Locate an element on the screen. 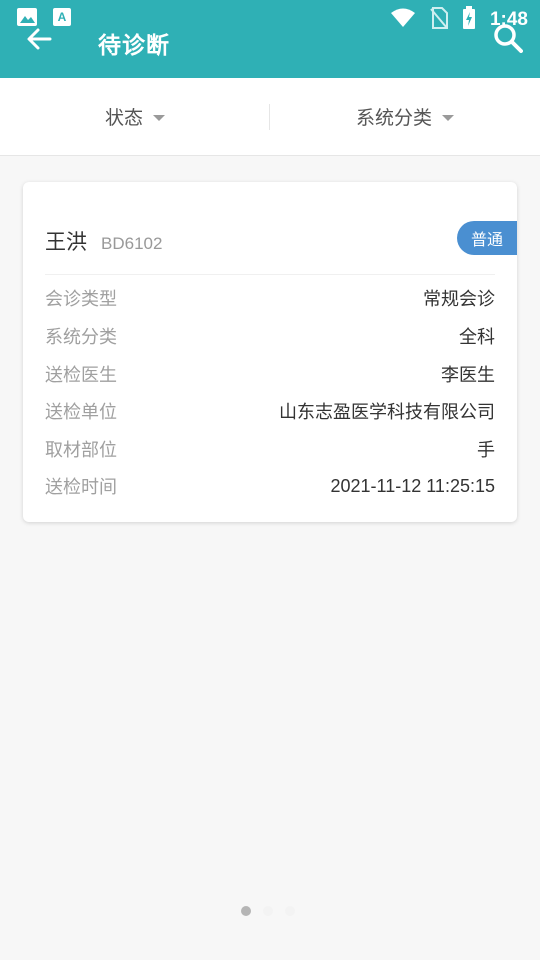 This screenshot has height=960, width=540. row-doctor: 送检医生 李医生 is located at coordinates (270, 374).